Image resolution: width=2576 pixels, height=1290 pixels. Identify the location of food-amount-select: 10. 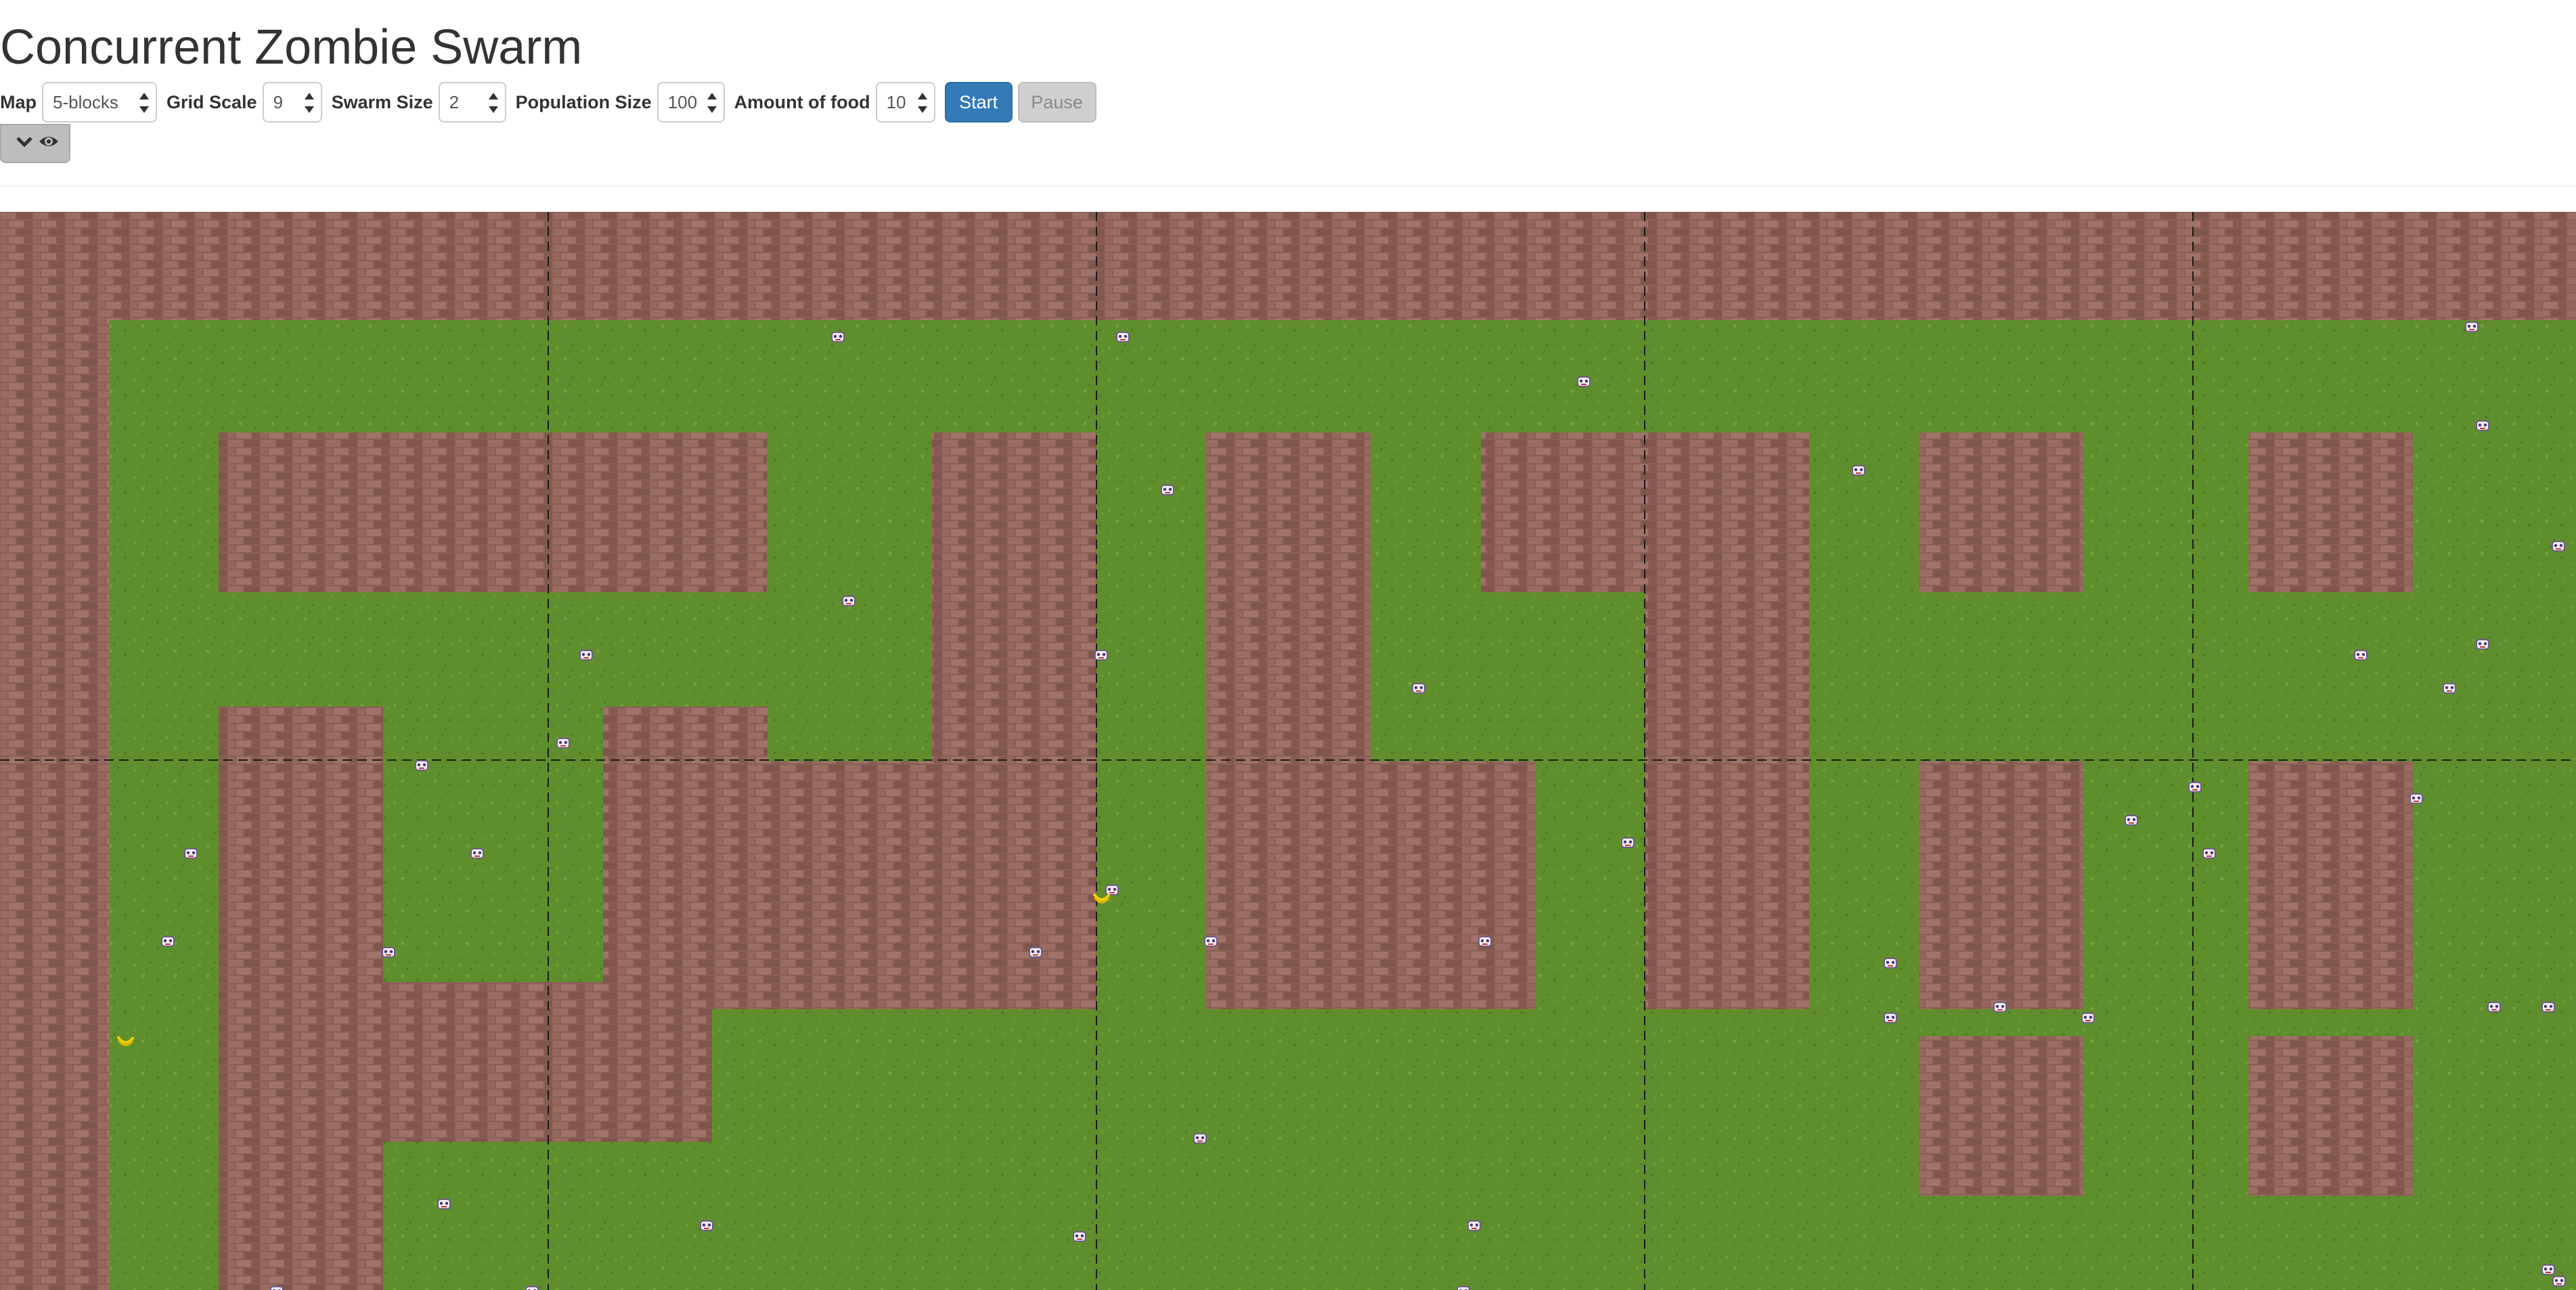
(905, 103).